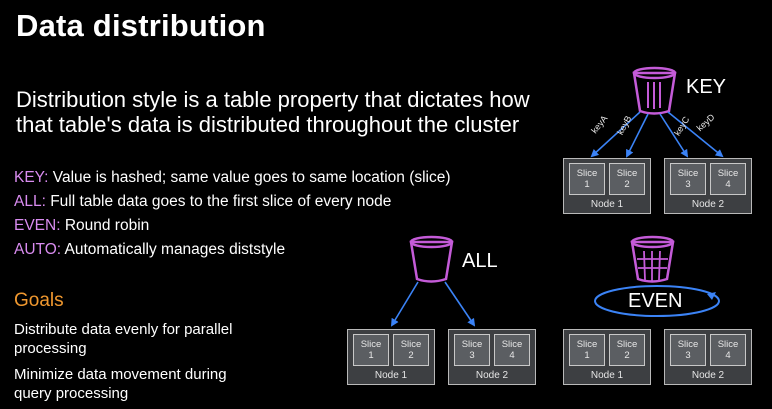 The height and width of the screenshot is (409, 772). I want to click on all-arrows, so click(433, 304).